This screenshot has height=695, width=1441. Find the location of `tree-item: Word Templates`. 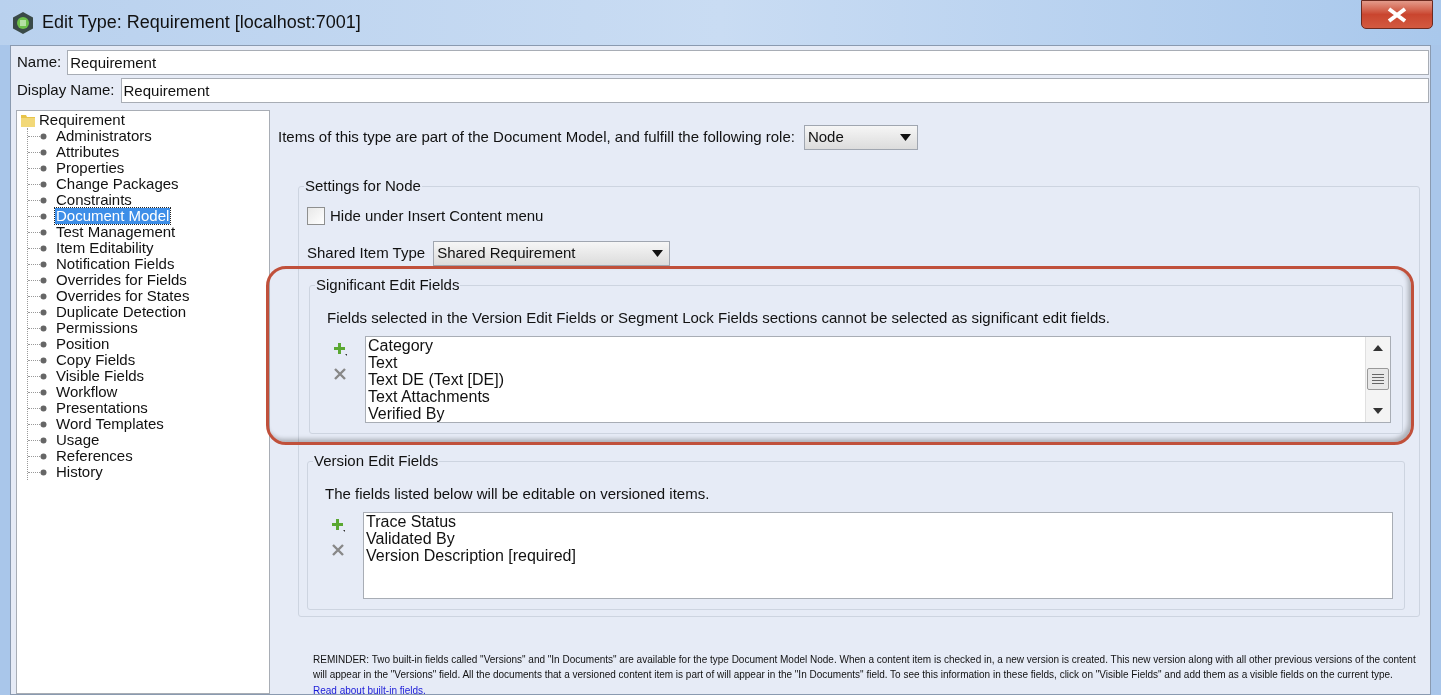

tree-item: Word Templates is located at coordinates (110, 424).